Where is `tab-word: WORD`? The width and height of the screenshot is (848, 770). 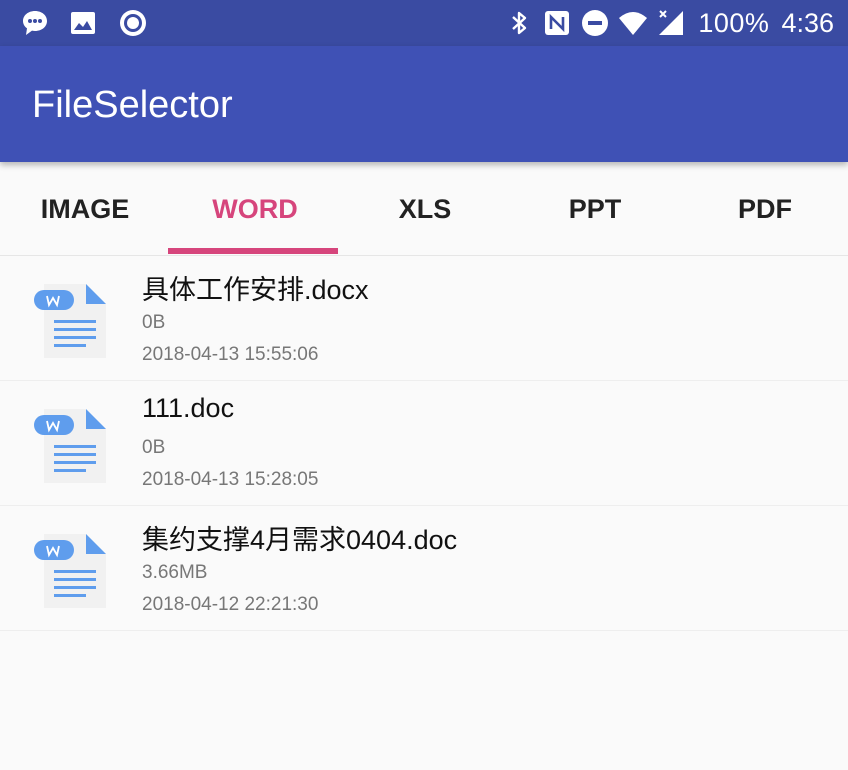 tab-word: WORD is located at coordinates (255, 209).